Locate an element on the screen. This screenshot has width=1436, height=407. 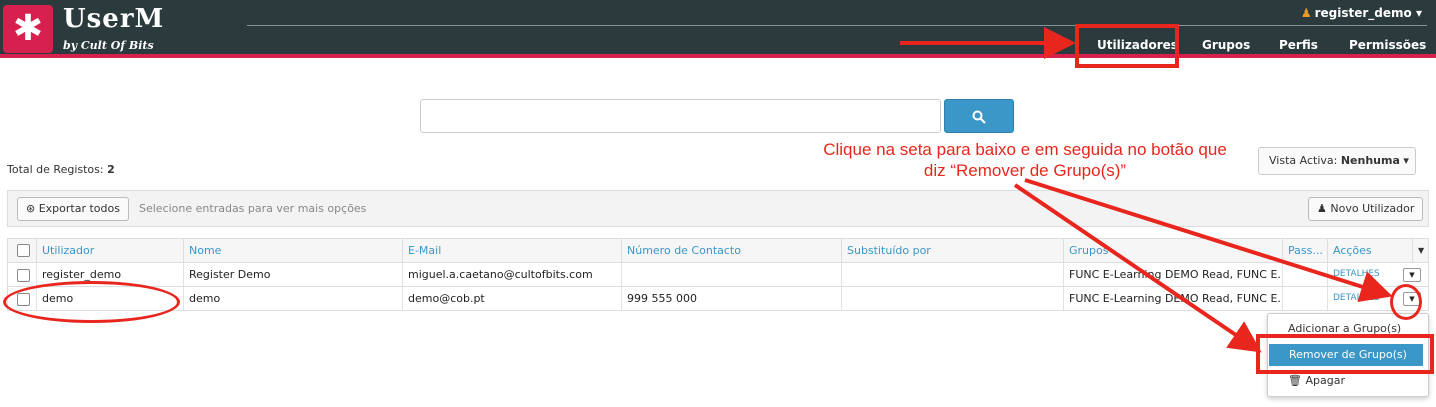
highlight-button-ellipse is located at coordinates (1406, 302).